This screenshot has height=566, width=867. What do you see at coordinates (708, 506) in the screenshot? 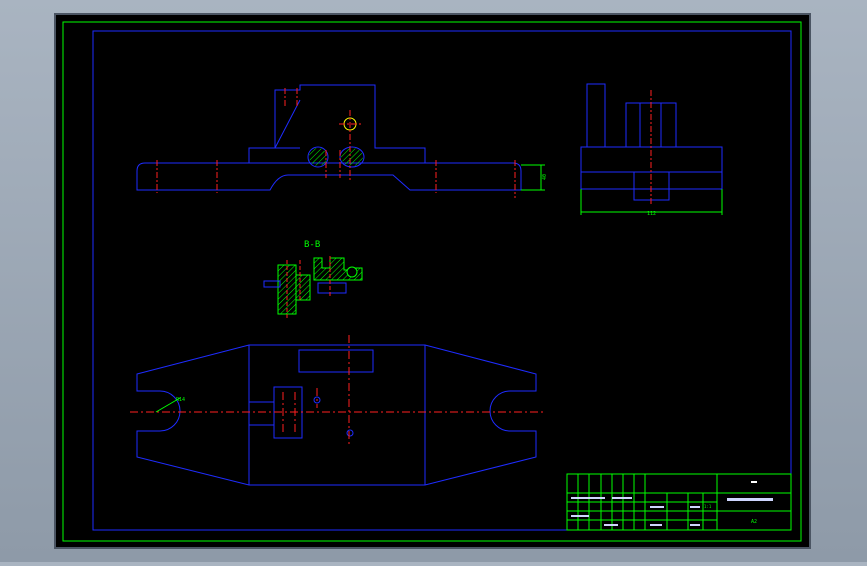
I see `scale-value: 1:1` at bounding box center [708, 506].